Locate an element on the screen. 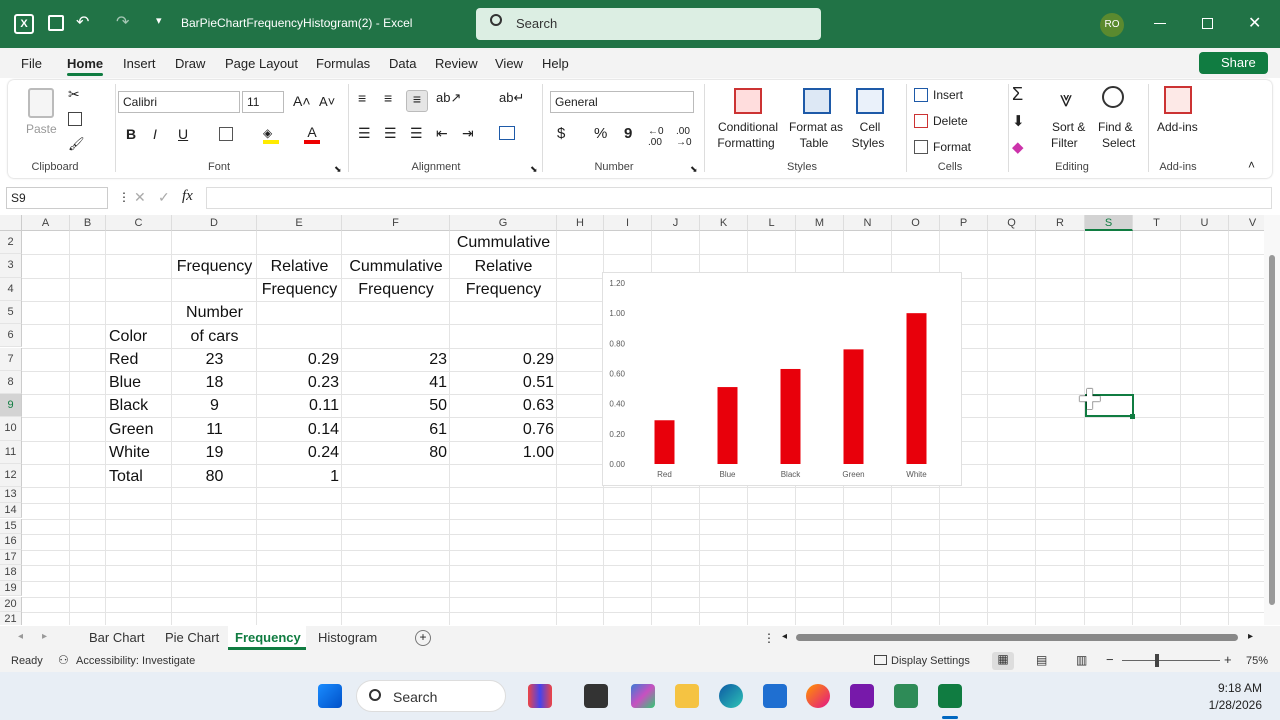 The width and height of the screenshot is (1280, 720). accounting-format-button: $ is located at coordinates (561, 133).